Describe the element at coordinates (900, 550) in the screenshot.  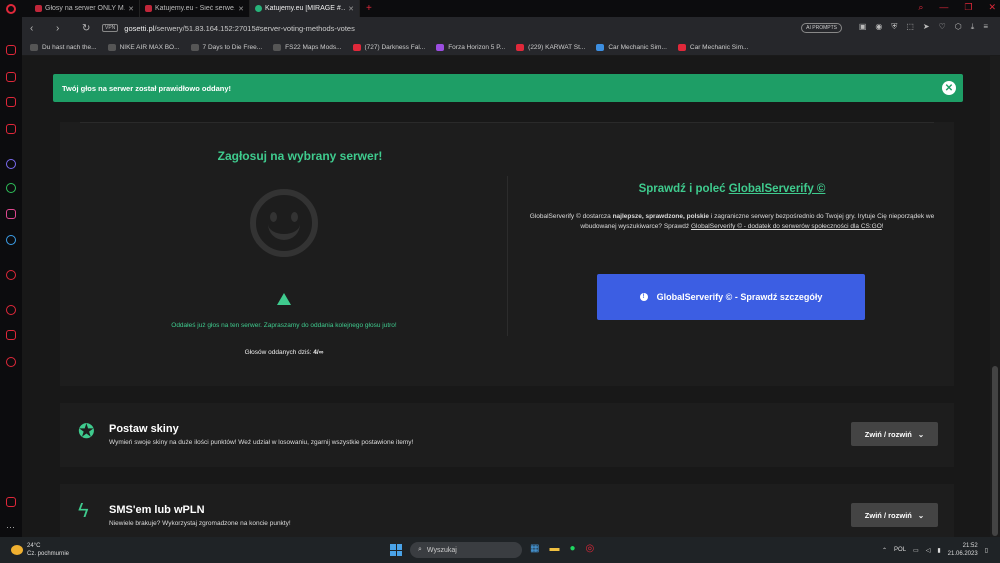
I see `language-indicator: POL` at that location.